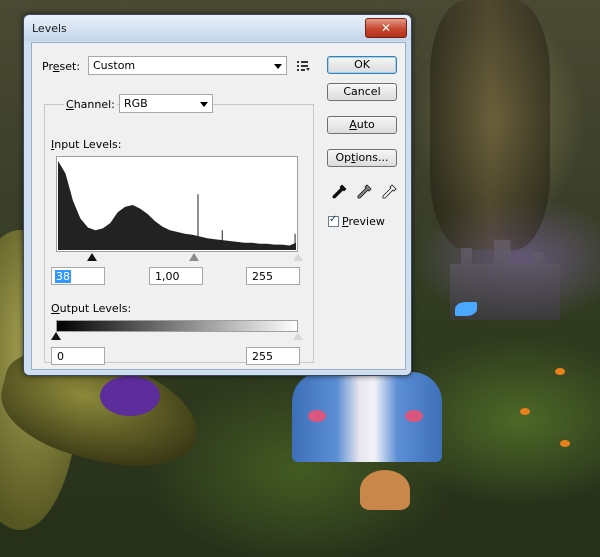 The height and width of the screenshot is (557, 600). What do you see at coordinates (339, 192) in the screenshot?
I see `black-eyedropper-icon` at bounding box center [339, 192].